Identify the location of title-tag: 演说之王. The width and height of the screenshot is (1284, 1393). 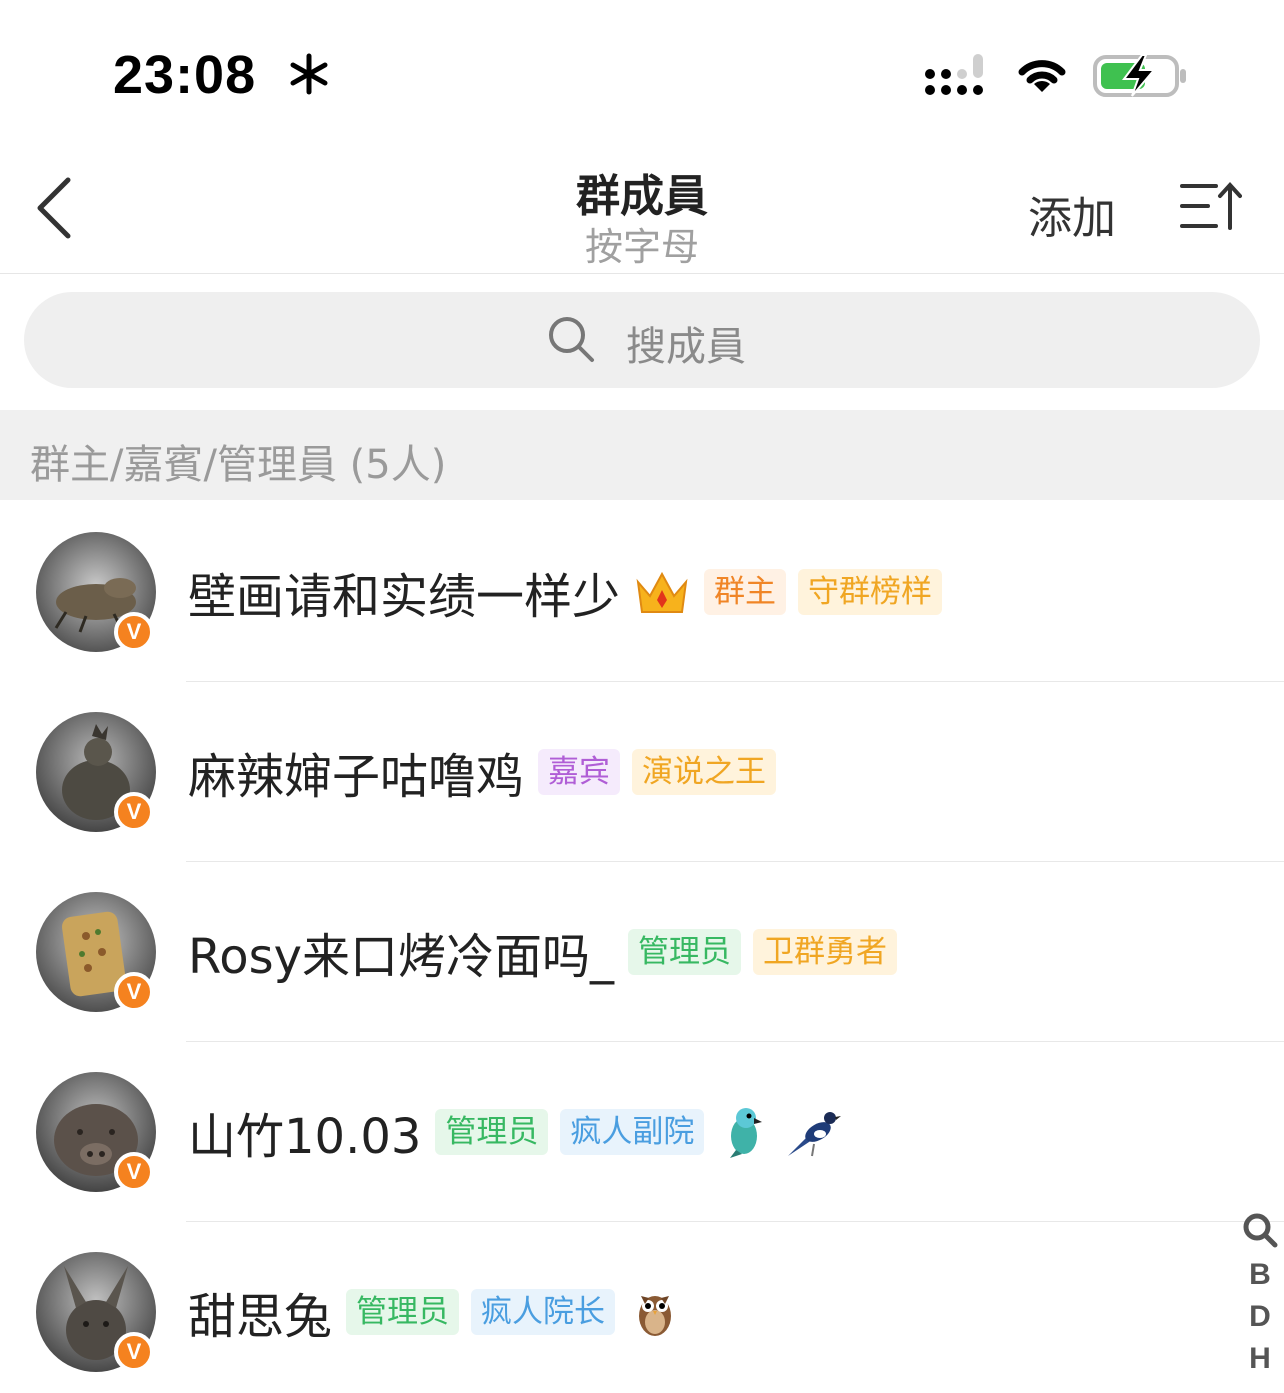
(704, 772).